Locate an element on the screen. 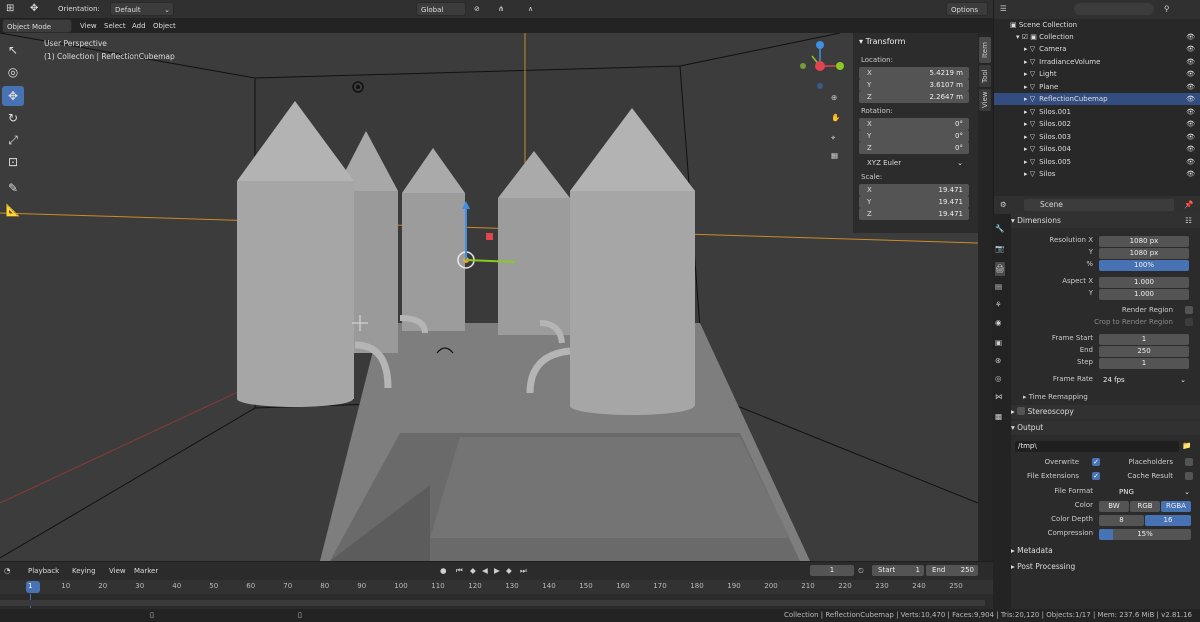  color-bw-button: BW is located at coordinates (1114, 506).